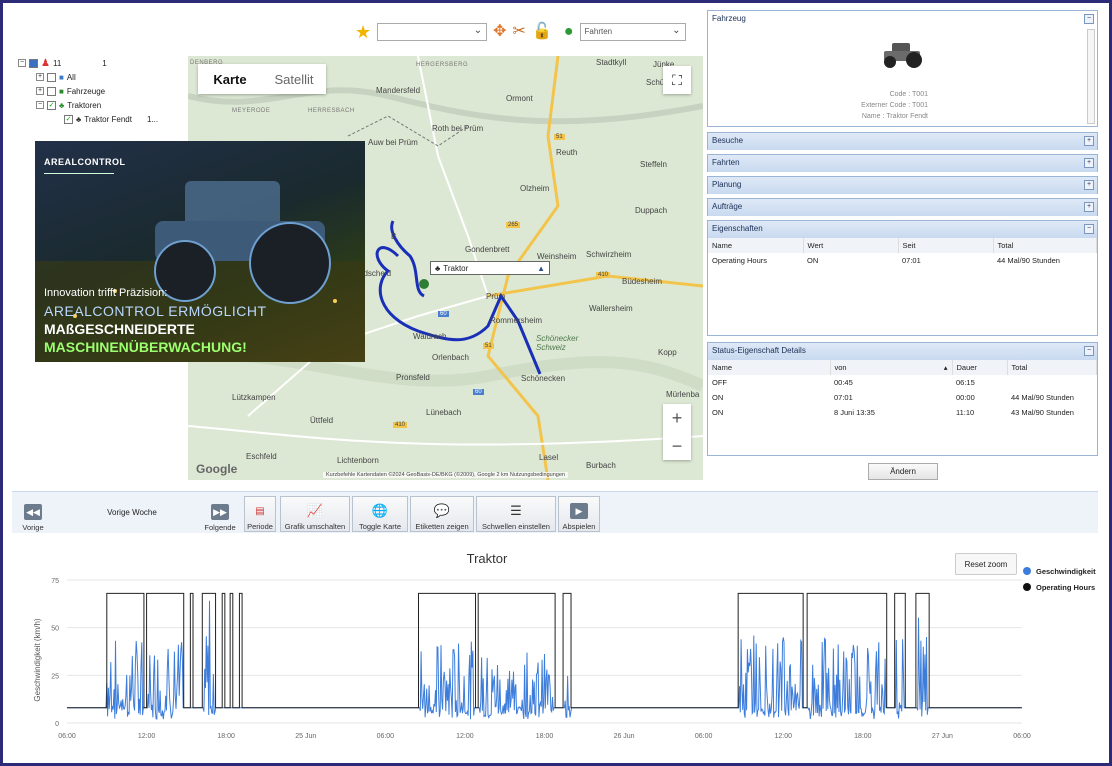  I want to click on fullscreen-icon: ⛶, so click(677, 80).